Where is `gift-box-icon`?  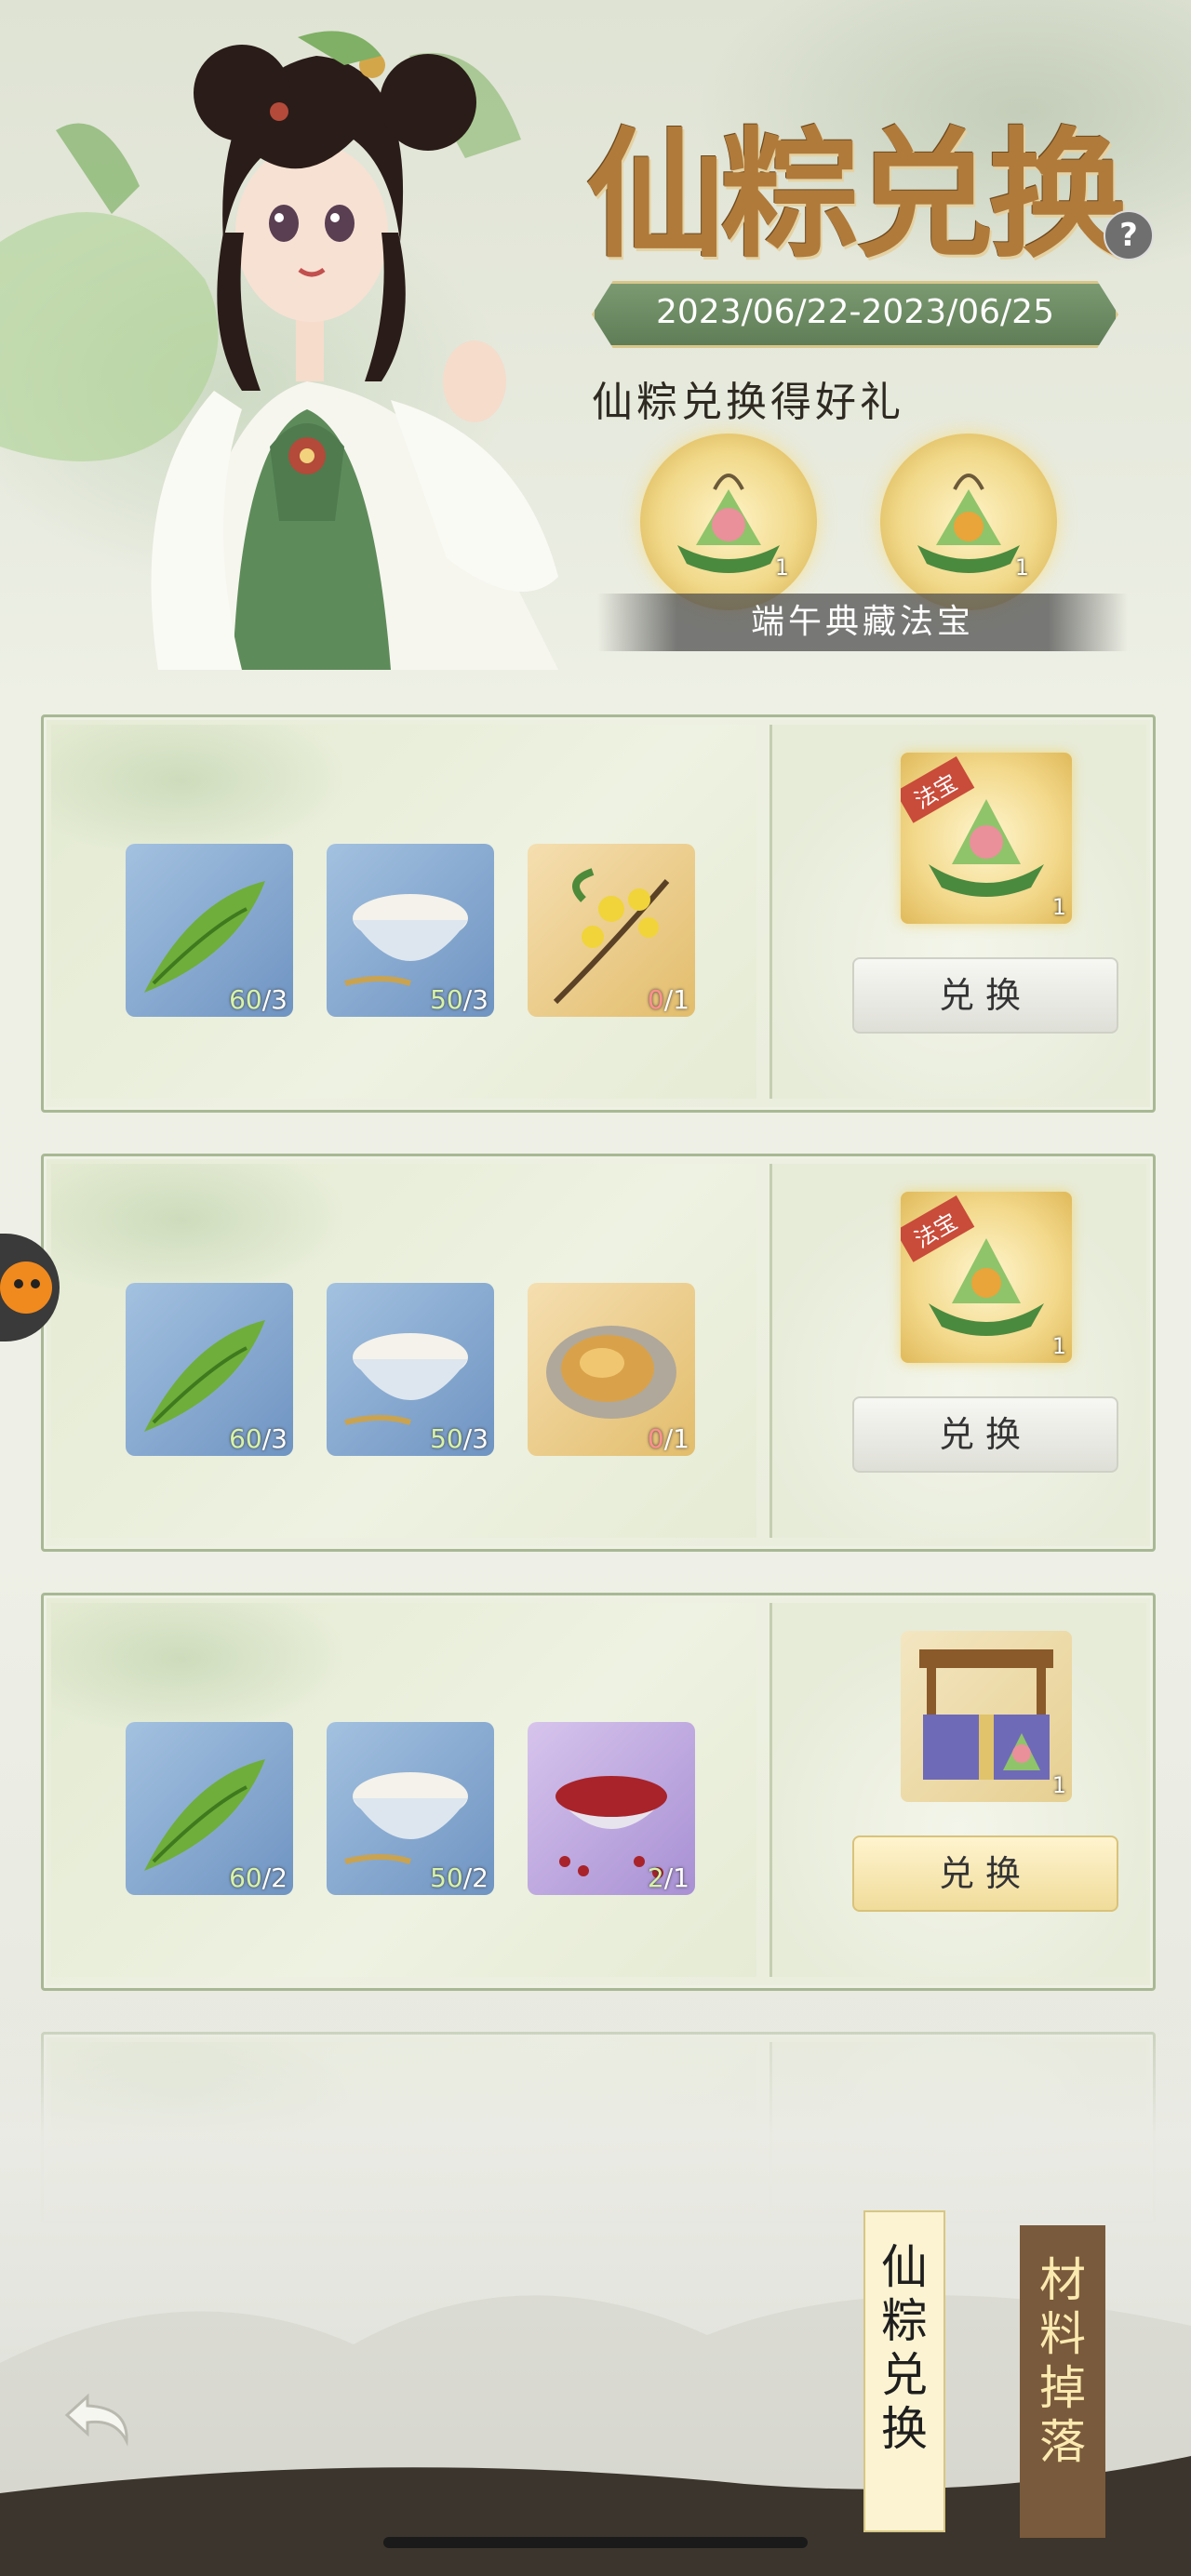 gift-box-icon is located at coordinates (986, 1714).